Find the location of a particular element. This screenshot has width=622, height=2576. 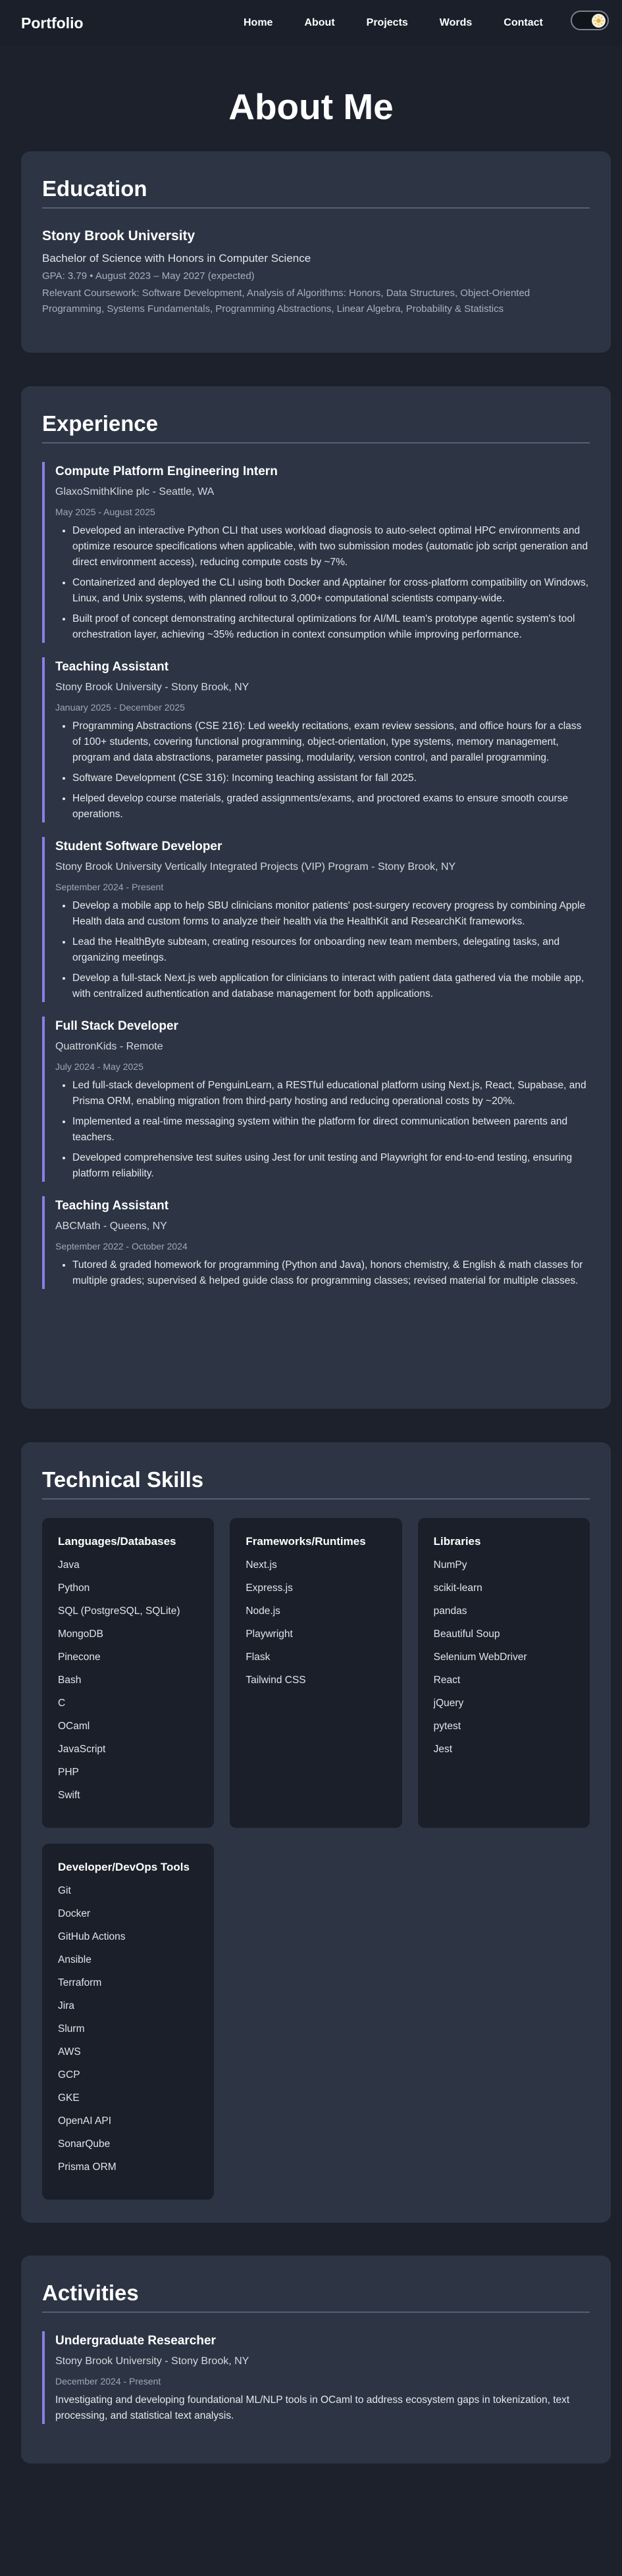

skill-item: pytest is located at coordinates (447, 1727).